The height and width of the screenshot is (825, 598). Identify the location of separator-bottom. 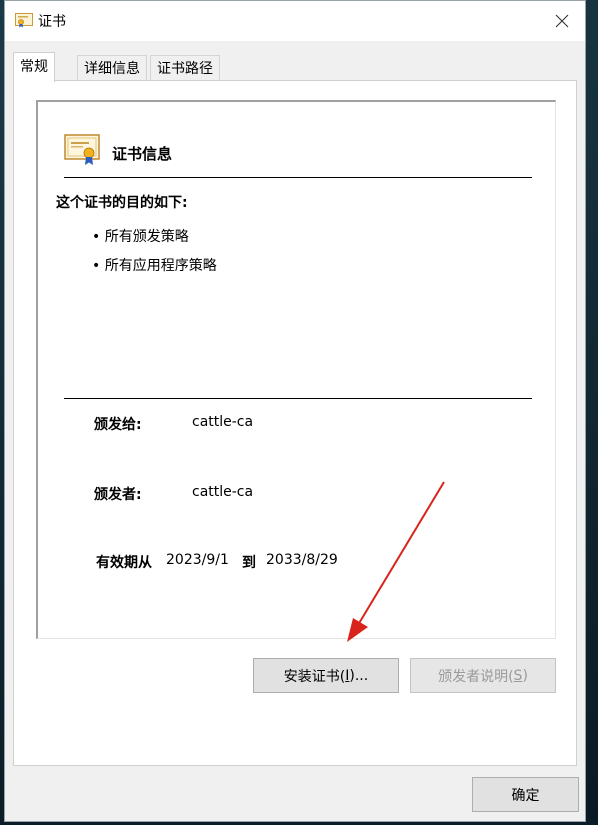
(298, 398).